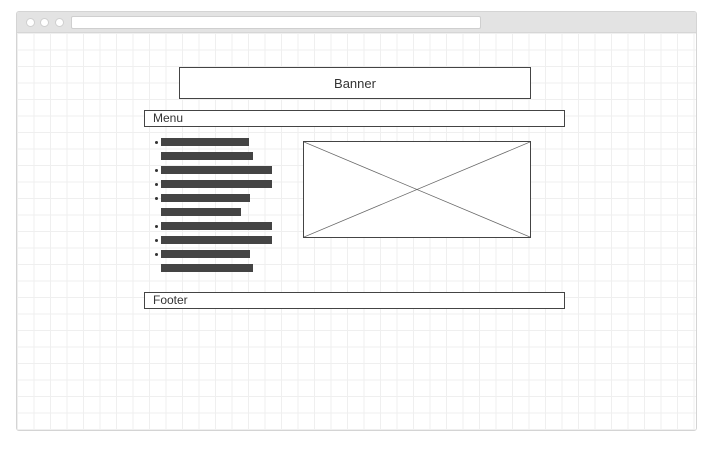 The image size is (708, 451). Describe the element at coordinates (354, 118) in the screenshot. I see `menu-bar: Menu` at that location.